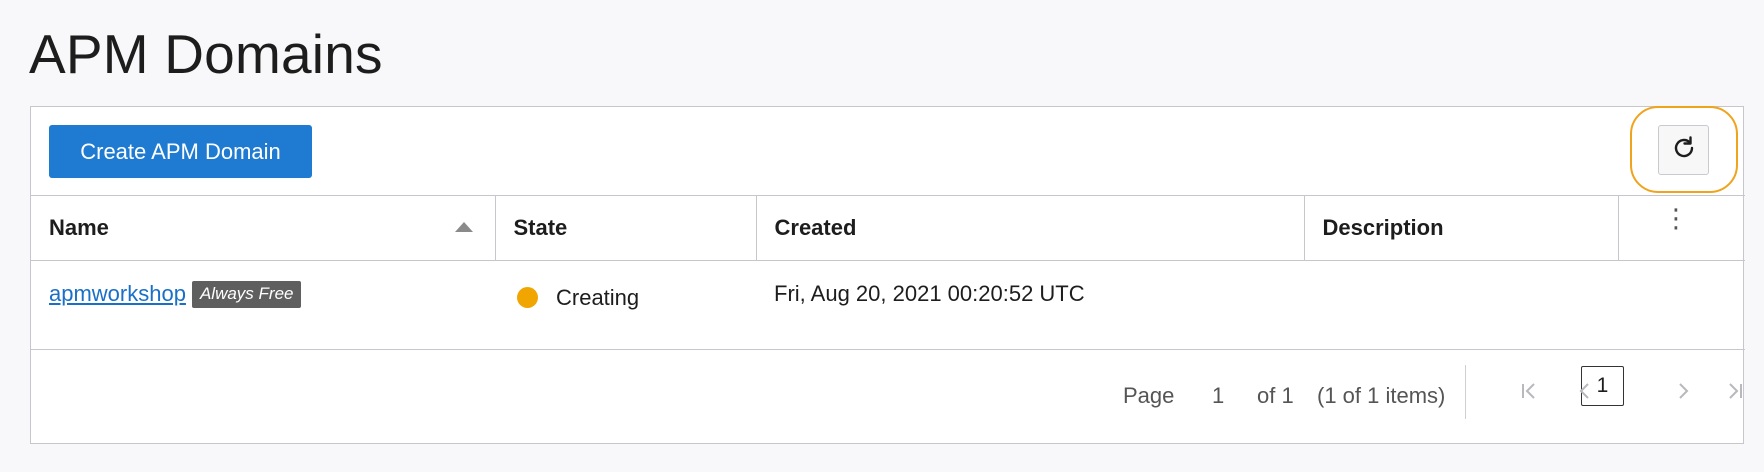 The width and height of the screenshot is (1764, 472). What do you see at coordinates (1275, 395) in the screenshot?
I see `page-of-label: of 1` at bounding box center [1275, 395].